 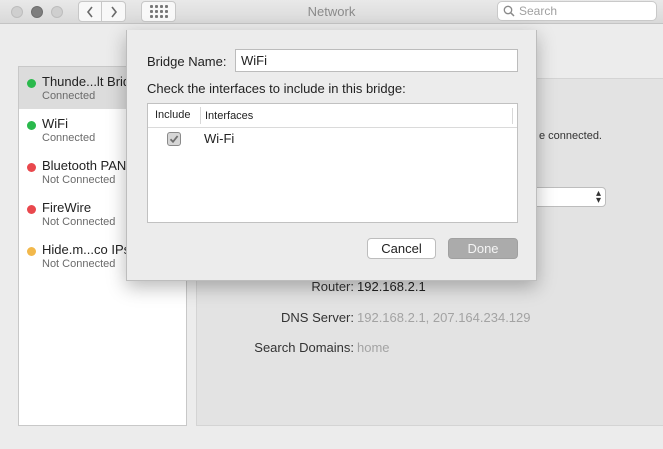 What do you see at coordinates (331, 12) in the screenshot?
I see `title-bar: Network Search` at bounding box center [331, 12].